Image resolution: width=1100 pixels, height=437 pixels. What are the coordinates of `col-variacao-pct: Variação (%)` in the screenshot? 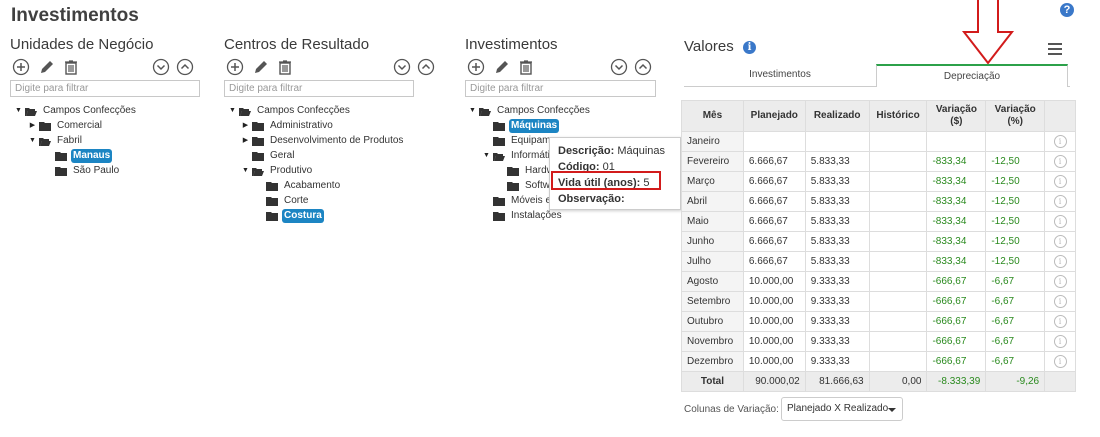 It's located at (1015, 116).